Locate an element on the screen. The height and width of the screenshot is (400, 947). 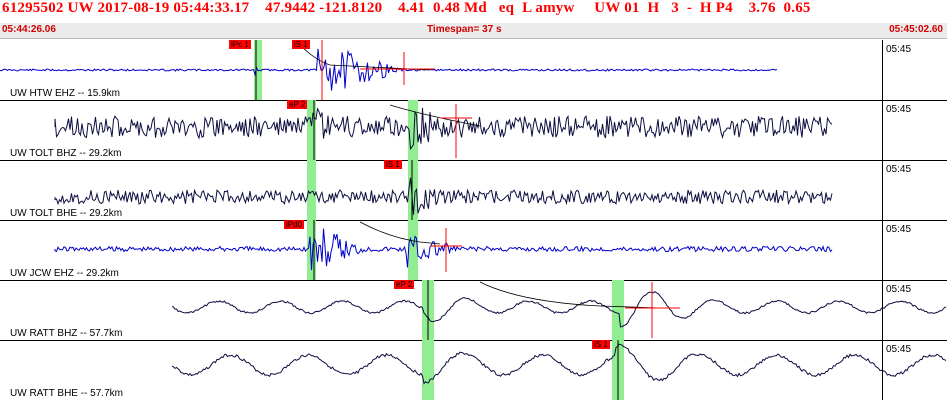
waveform-htw-ehz is located at coordinates (389, 70).